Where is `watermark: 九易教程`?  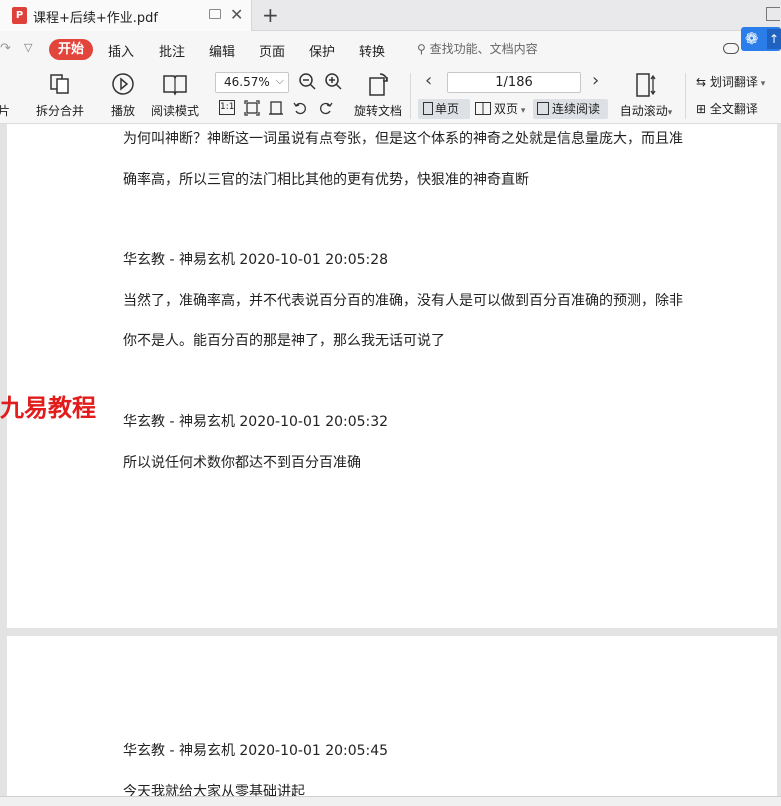 watermark: 九易教程 is located at coordinates (48, 407).